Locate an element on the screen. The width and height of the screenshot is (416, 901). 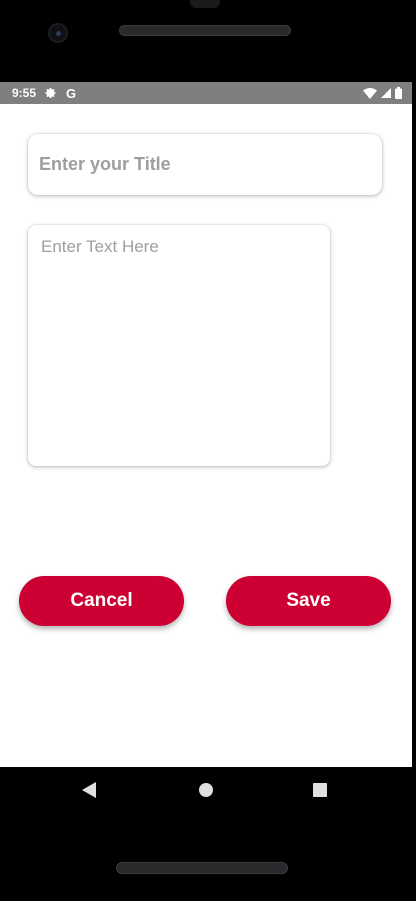
status-right is located at coordinates (382, 93).